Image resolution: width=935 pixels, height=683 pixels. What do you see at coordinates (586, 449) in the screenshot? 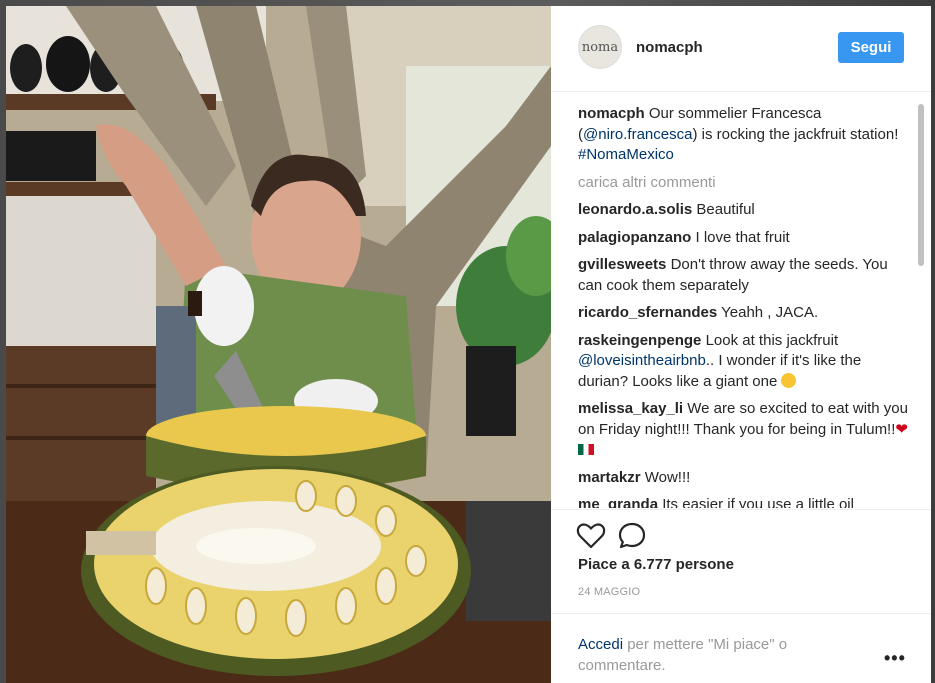
I see `mexico-flag-icon` at bounding box center [586, 449].